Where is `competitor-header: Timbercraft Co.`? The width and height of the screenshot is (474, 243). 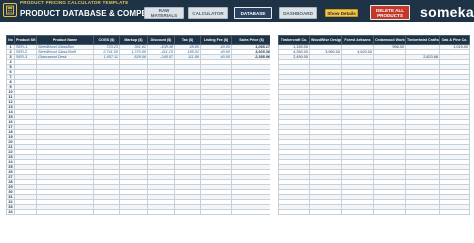 competitor-header: Timbercraft Co. is located at coordinates (294, 40).